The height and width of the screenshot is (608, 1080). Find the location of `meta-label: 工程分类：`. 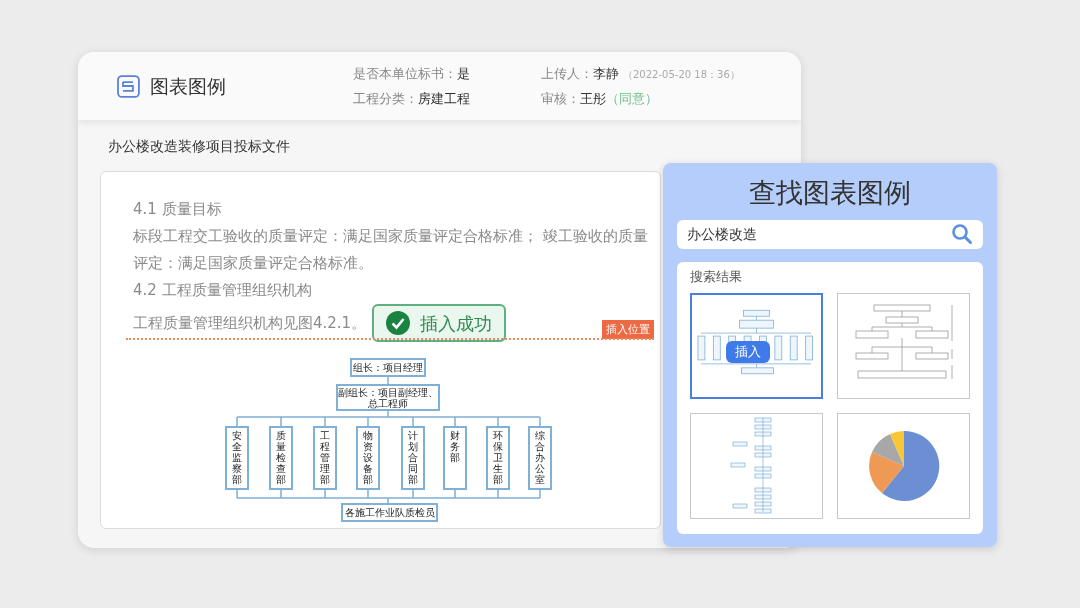

meta-label: 工程分类： is located at coordinates (385, 99).